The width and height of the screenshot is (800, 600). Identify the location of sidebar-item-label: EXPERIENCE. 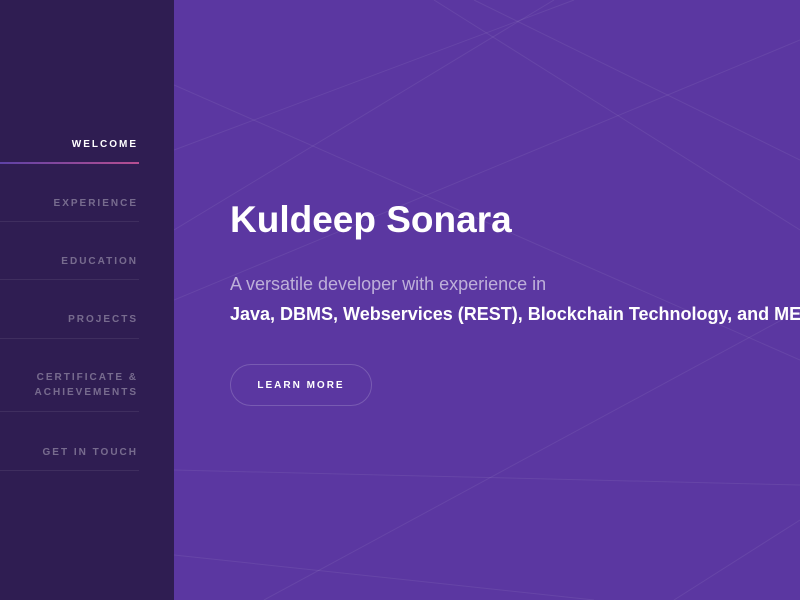
(95, 203).